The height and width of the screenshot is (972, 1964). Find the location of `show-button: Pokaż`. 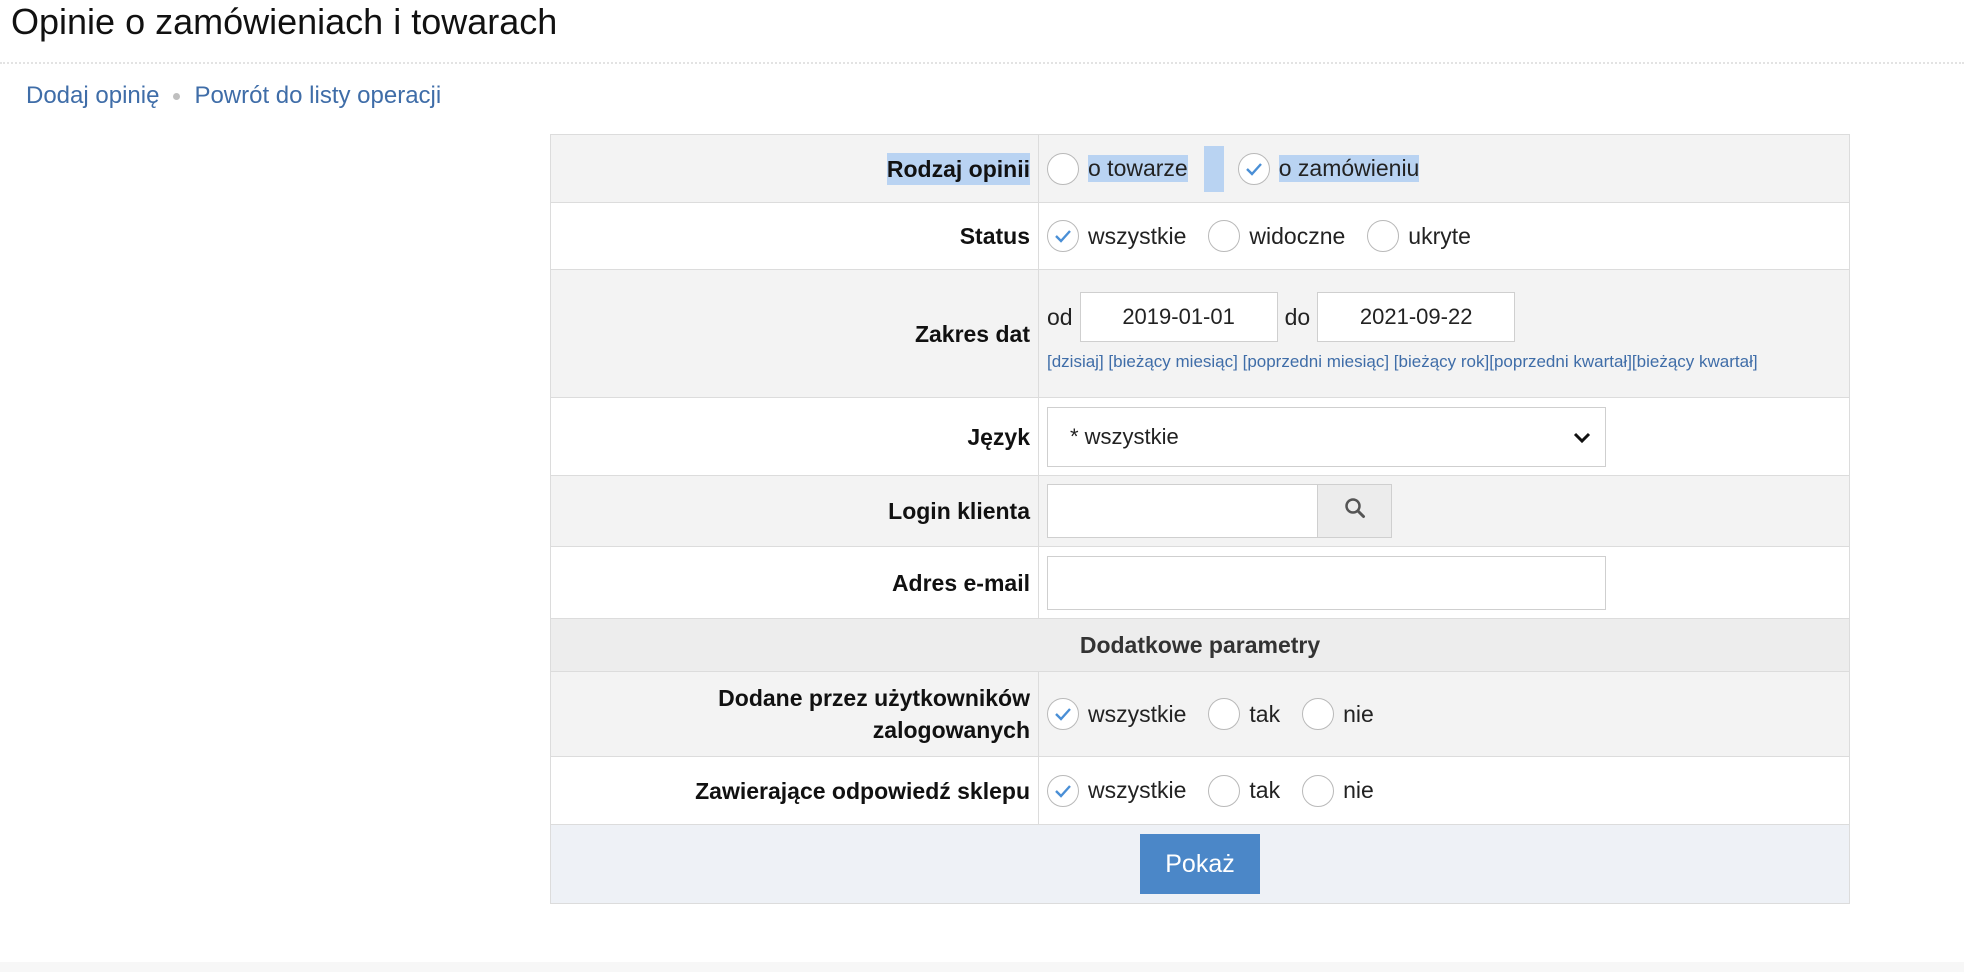

show-button: Pokaż is located at coordinates (1200, 864).